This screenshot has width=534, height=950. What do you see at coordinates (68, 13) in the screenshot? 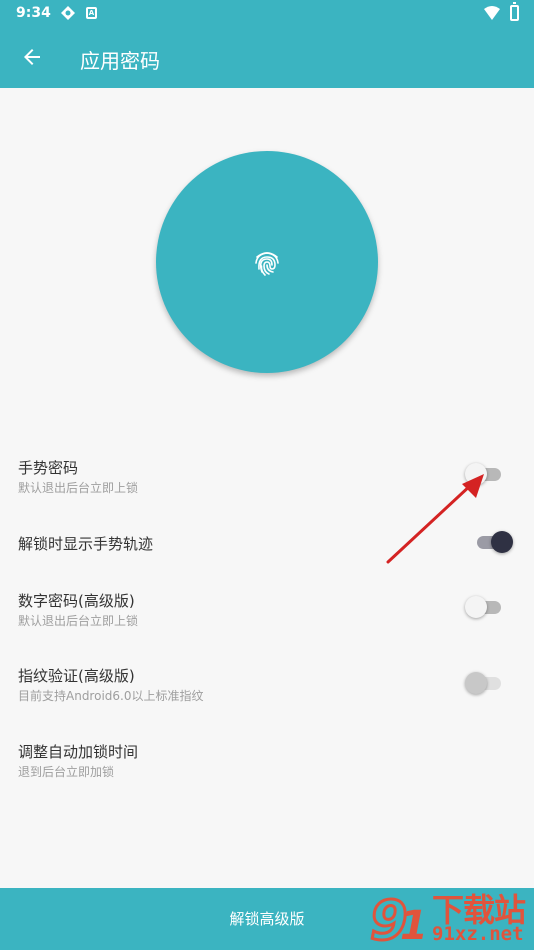
I see `app-notification-icon` at bounding box center [68, 13].